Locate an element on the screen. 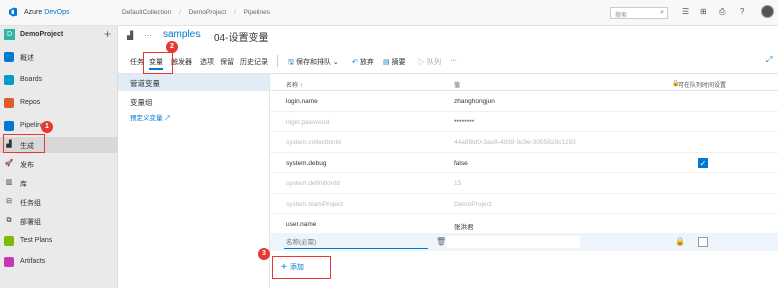 Image resolution: width=778 pixels, height=288 pixels. summary-icon: ▤ is located at coordinates (386, 62).